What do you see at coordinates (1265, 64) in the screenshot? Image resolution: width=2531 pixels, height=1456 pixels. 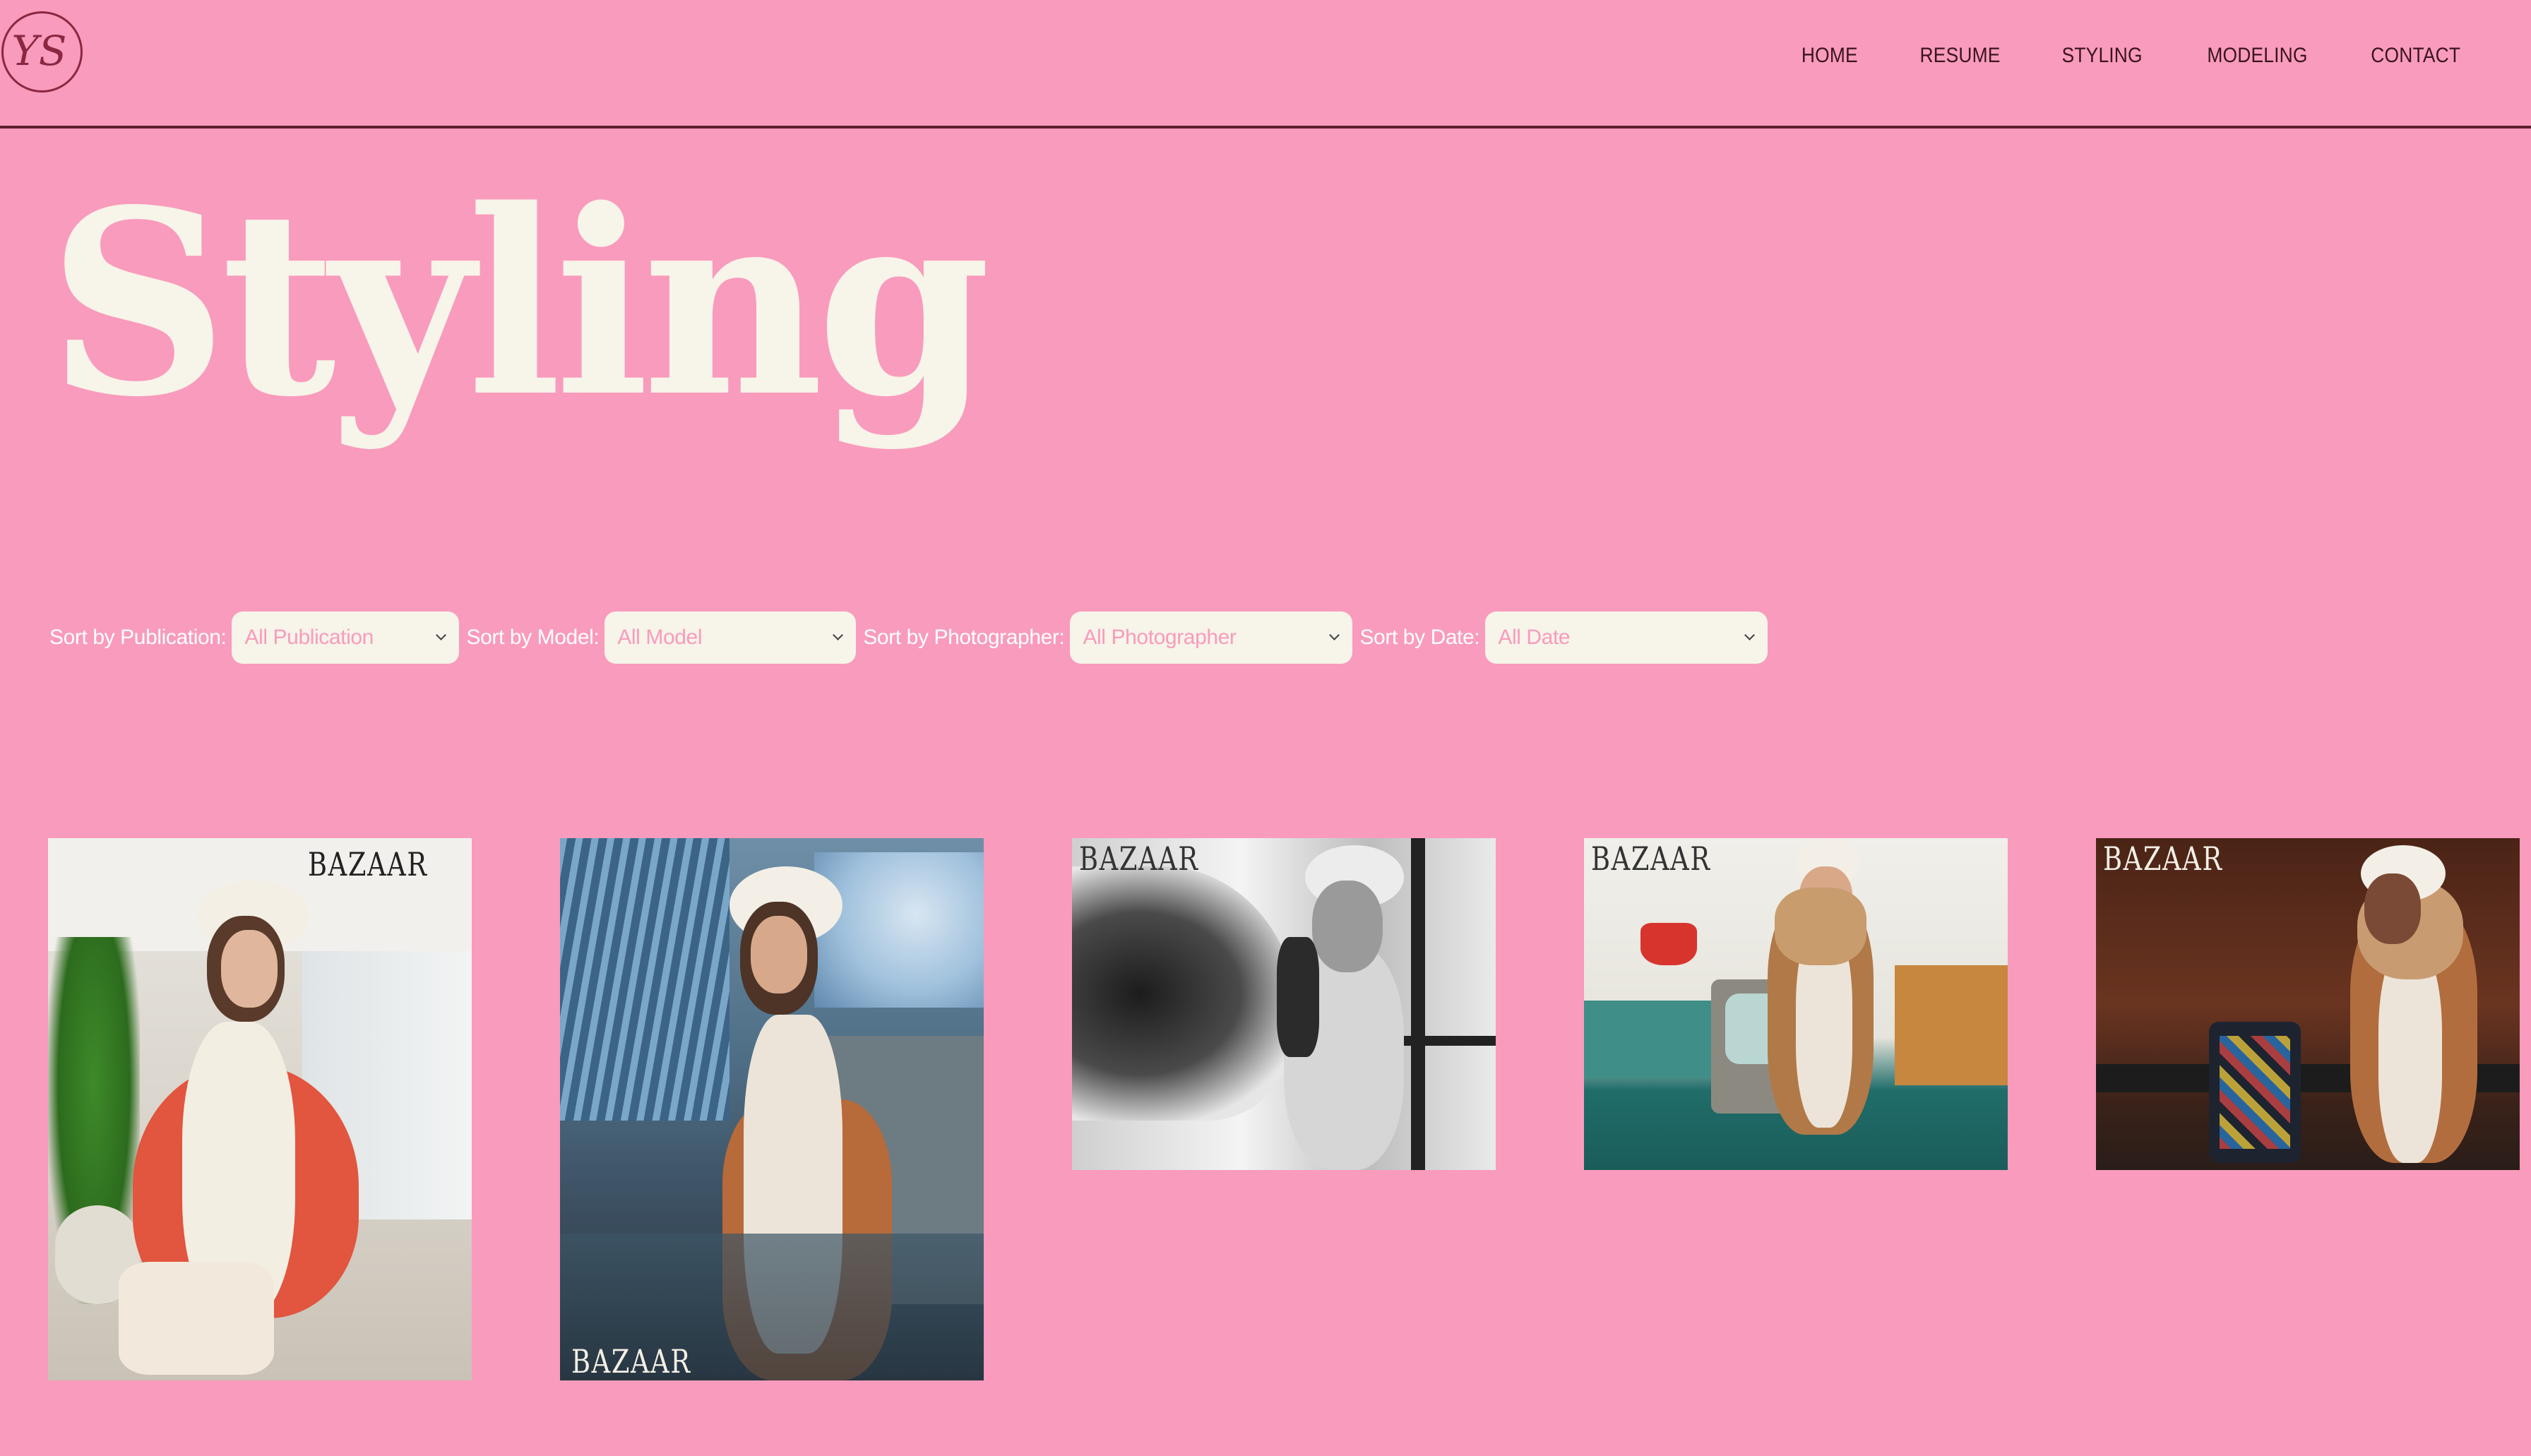 I see `site-header: YS HOME RESUME STYLING MODELING CONTACT` at bounding box center [1265, 64].